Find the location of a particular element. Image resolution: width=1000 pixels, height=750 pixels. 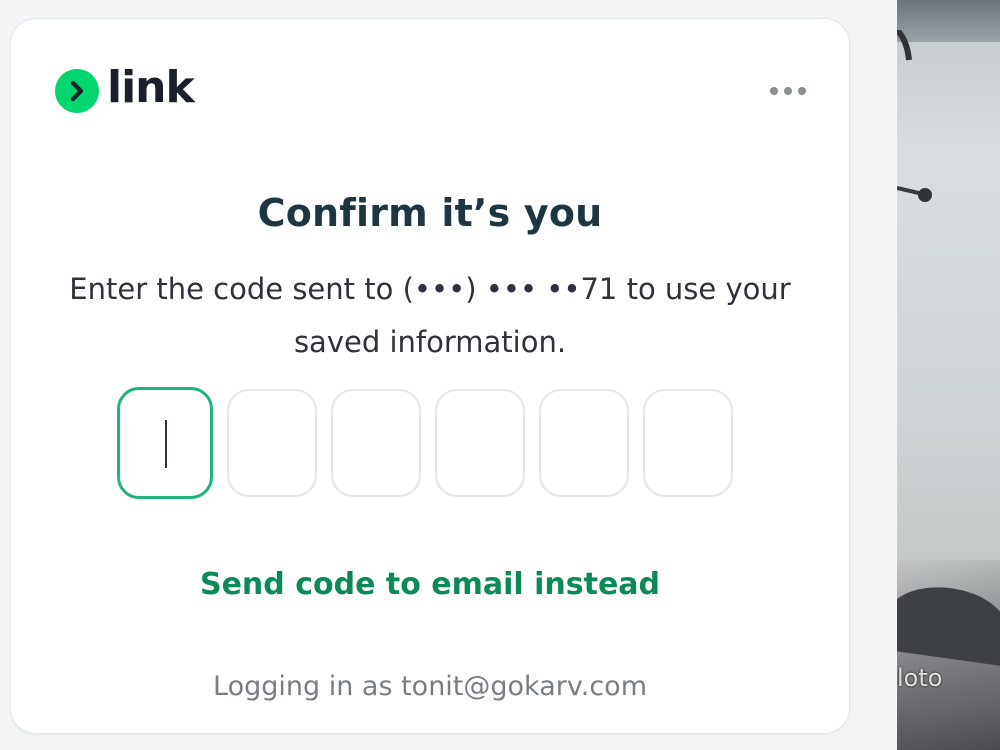

instructions-line-2: saved information. is located at coordinates (430, 342).